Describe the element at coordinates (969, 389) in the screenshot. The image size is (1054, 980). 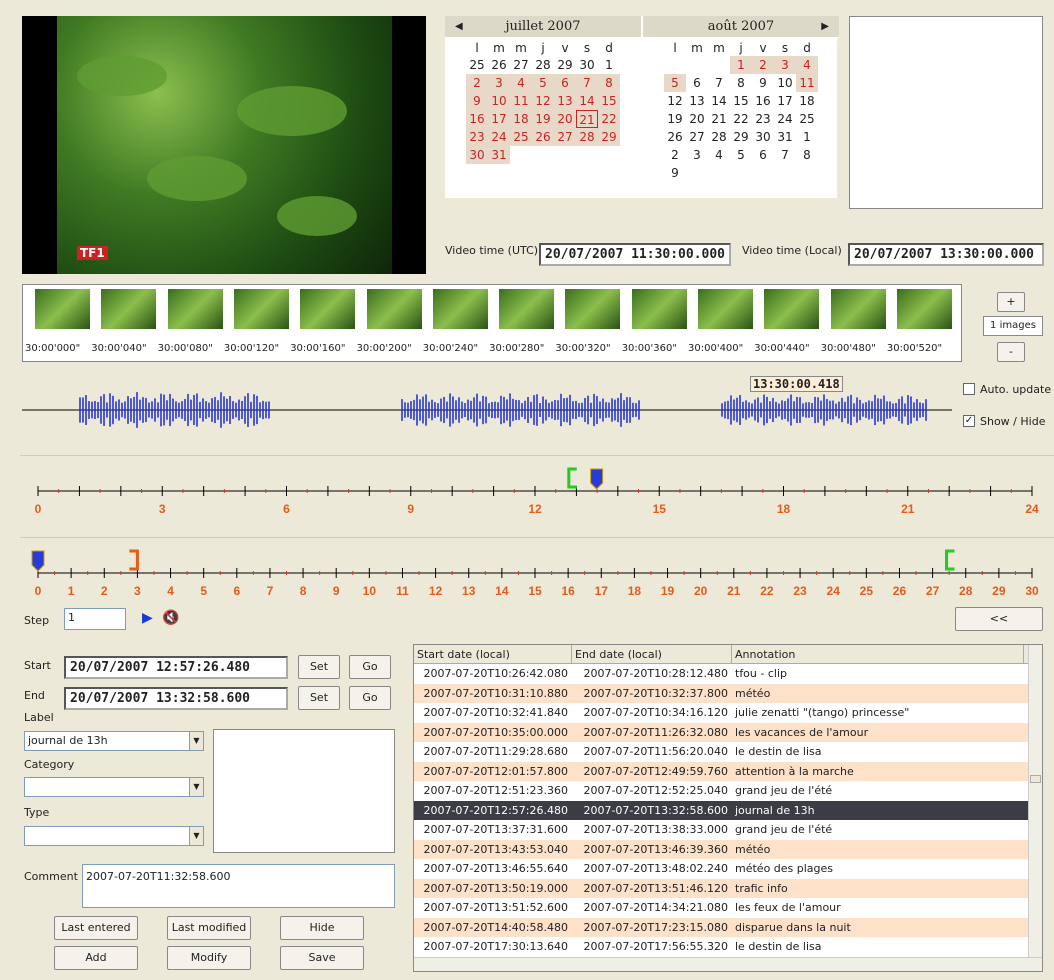
I see `auto-update-checkbox` at that location.